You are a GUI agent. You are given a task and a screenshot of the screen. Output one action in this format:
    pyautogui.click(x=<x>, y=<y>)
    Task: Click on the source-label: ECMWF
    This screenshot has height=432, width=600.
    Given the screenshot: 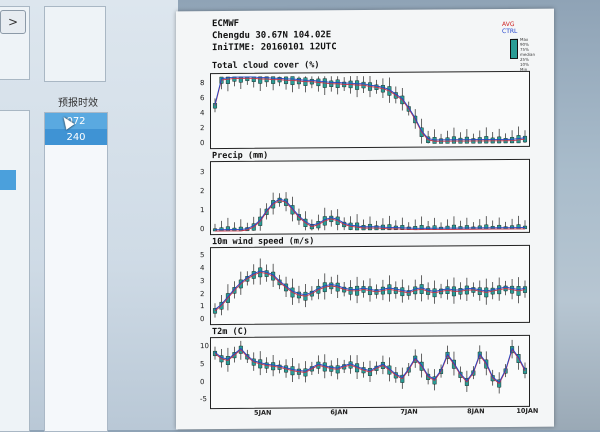 What is the action you would take?
    pyautogui.click(x=226, y=24)
    